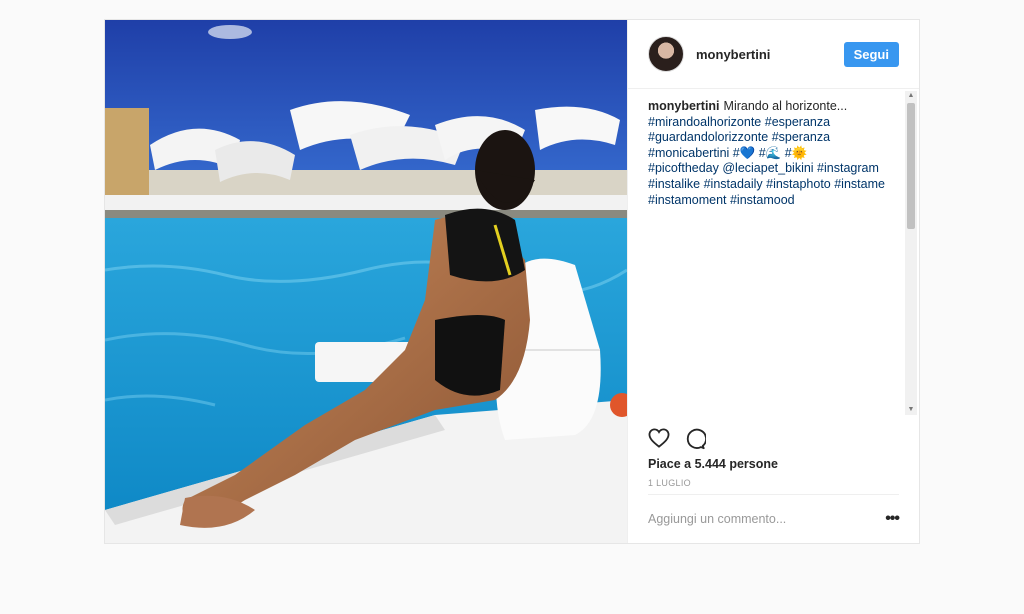 The width and height of the screenshot is (1024, 614). What do you see at coordinates (763, 168) in the screenshot?
I see `caption-line: #picoftheday @leciapet_bikini #instagram` at bounding box center [763, 168].